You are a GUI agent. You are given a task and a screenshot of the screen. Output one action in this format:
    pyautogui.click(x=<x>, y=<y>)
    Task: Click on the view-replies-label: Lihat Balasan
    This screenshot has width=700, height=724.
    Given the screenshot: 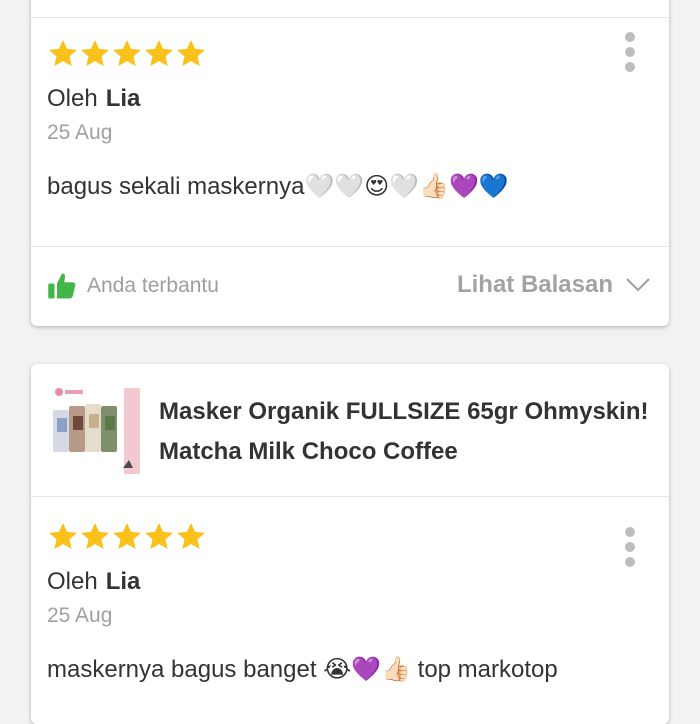 What is the action you would take?
    pyautogui.click(x=534, y=284)
    